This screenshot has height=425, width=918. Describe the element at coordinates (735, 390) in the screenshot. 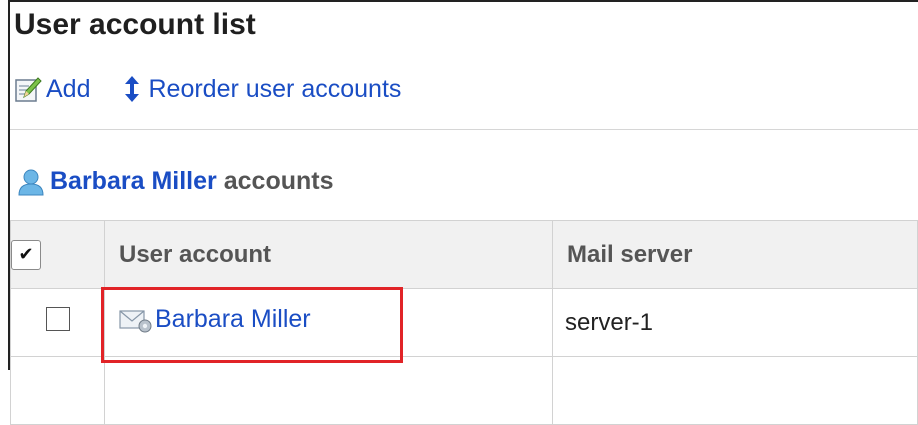

I see `mail-server-cell` at that location.